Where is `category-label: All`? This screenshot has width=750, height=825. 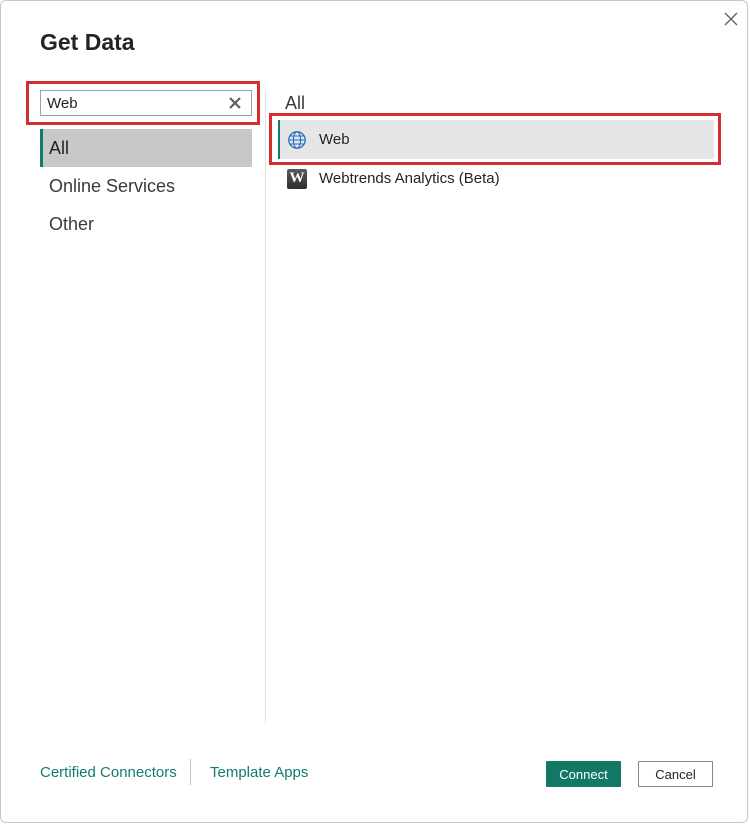 category-label: All is located at coordinates (59, 147).